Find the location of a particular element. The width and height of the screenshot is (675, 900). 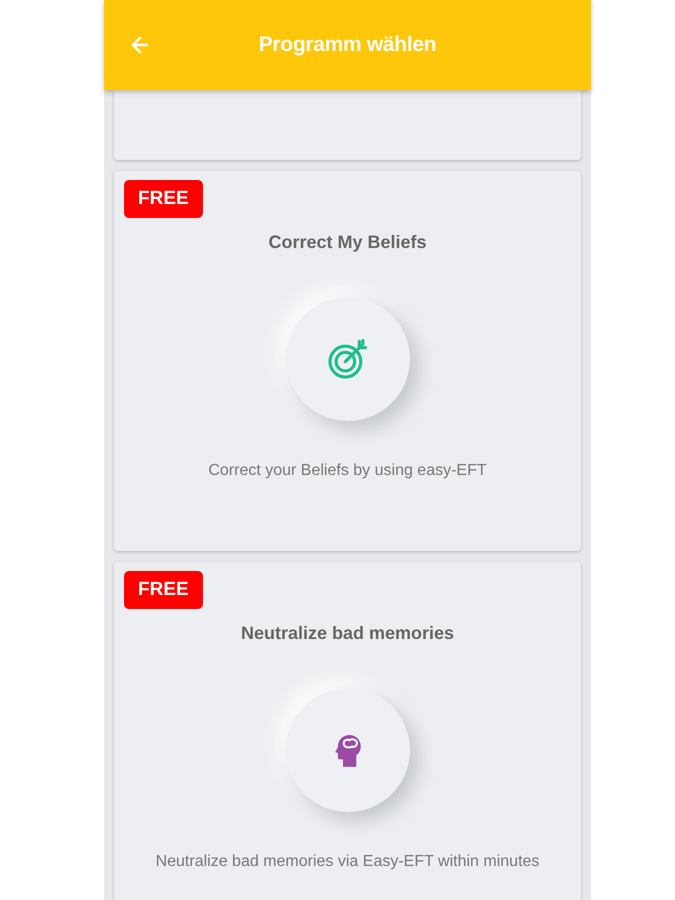

program-card is located at coordinates (347, 125).